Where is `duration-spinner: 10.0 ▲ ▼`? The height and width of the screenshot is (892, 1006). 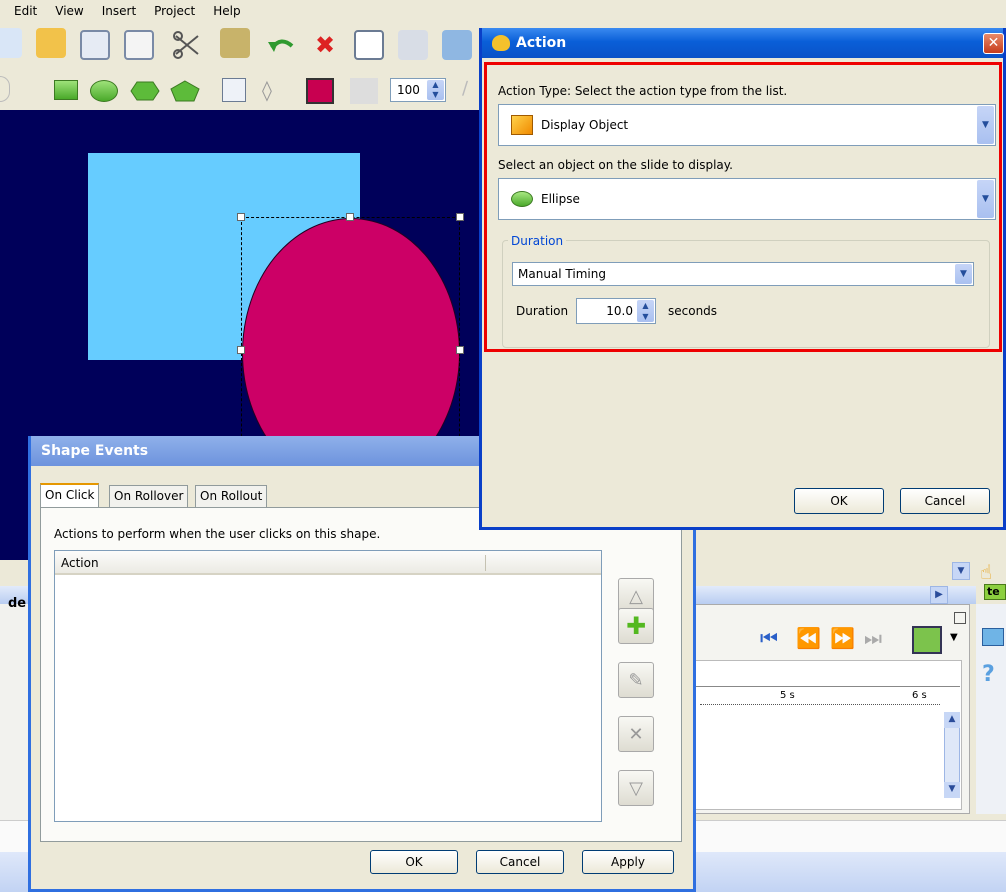
duration-spinner: 10.0 ▲ ▼ is located at coordinates (616, 311).